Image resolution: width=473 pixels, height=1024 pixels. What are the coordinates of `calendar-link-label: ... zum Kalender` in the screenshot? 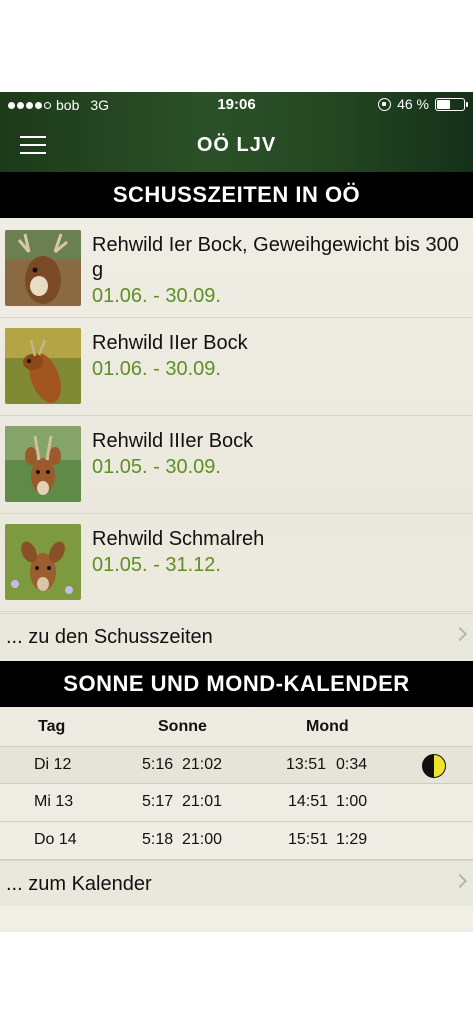 It's located at (79, 884).